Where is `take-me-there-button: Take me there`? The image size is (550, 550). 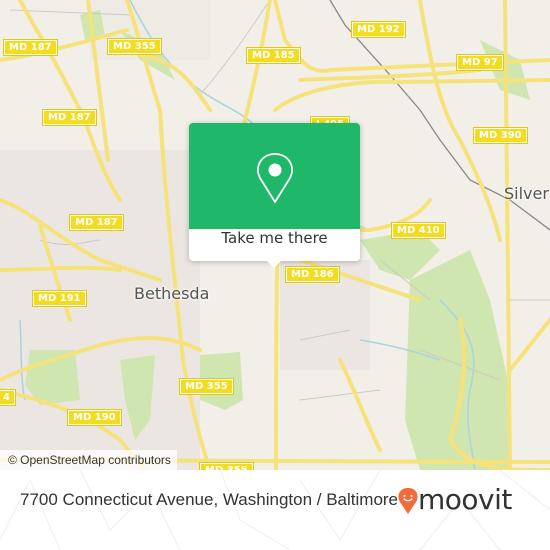 take-me-there-button: Take me there is located at coordinates (274, 245).